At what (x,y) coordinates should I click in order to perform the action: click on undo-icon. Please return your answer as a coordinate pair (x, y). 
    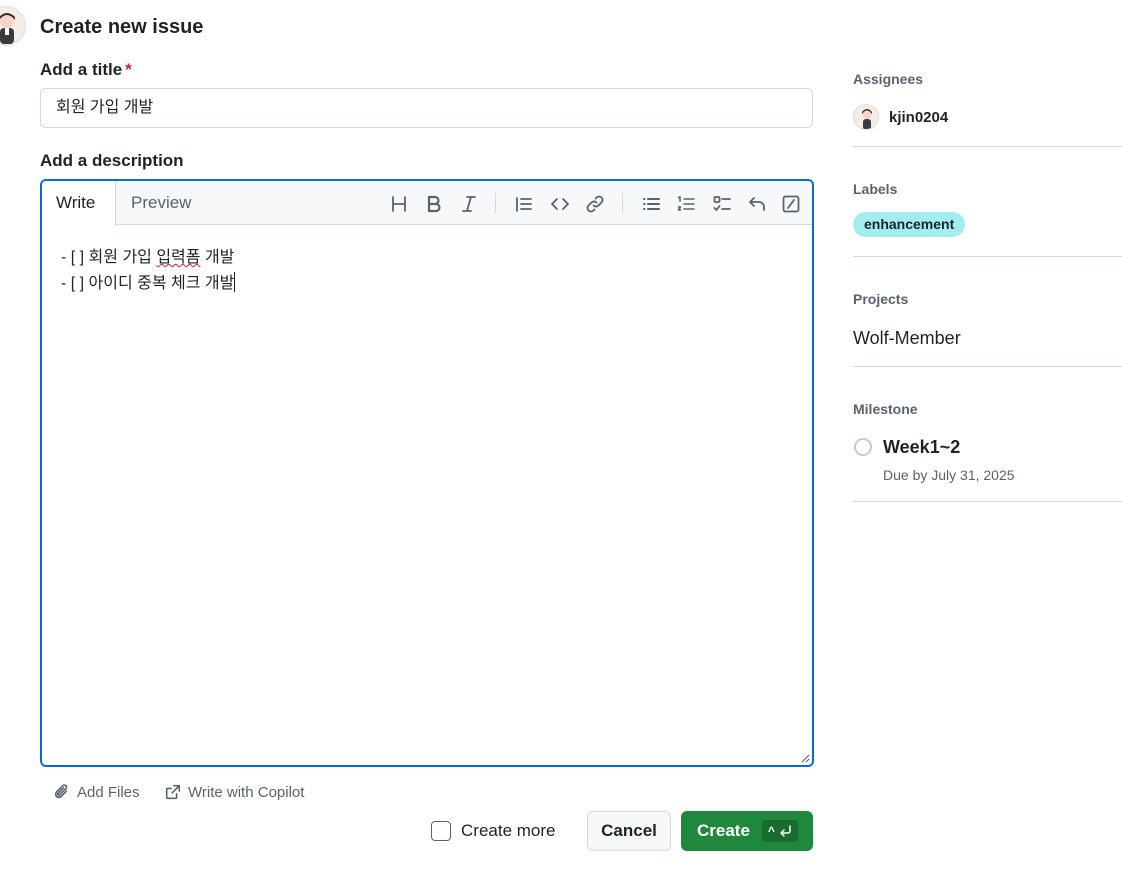
    Looking at the image, I should click on (757, 204).